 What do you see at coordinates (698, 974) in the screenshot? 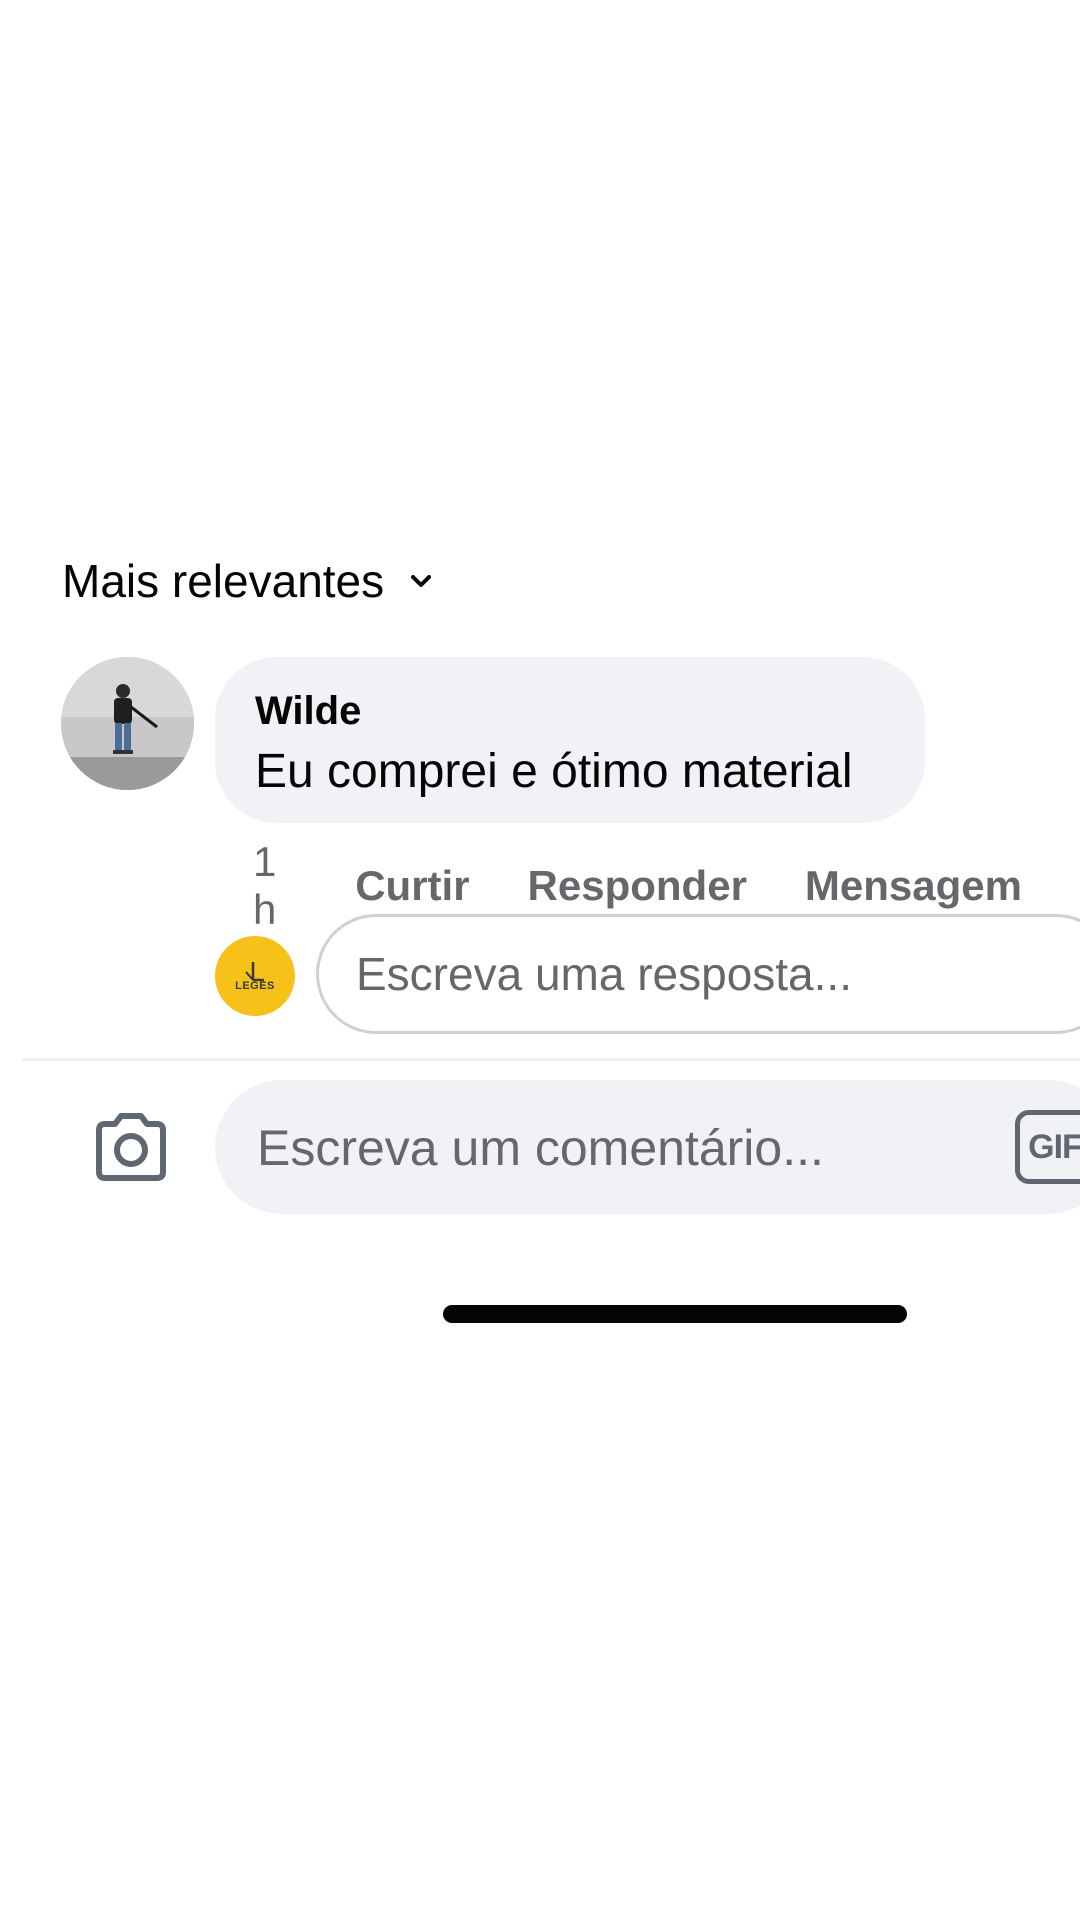
I see `reply-input` at bounding box center [698, 974].